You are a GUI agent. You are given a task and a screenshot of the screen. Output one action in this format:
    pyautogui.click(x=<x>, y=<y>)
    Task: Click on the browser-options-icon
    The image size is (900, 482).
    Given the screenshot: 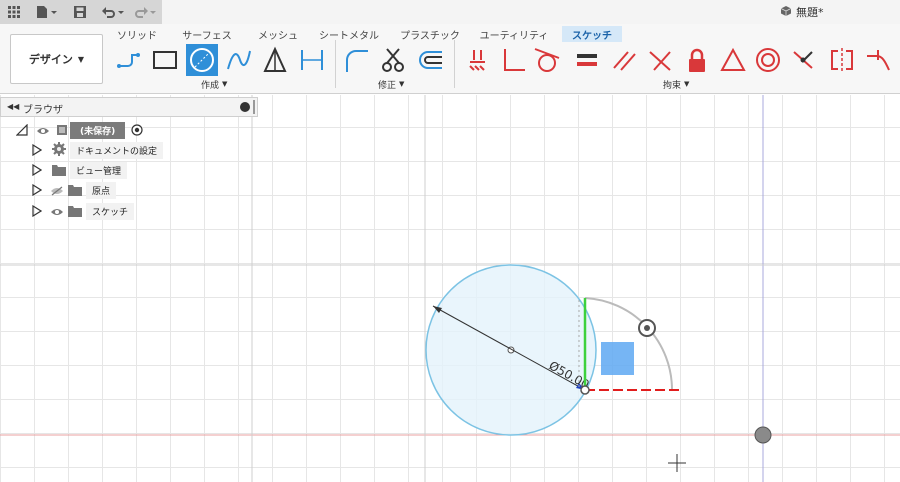 What is the action you would take?
    pyautogui.click(x=245, y=107)
    